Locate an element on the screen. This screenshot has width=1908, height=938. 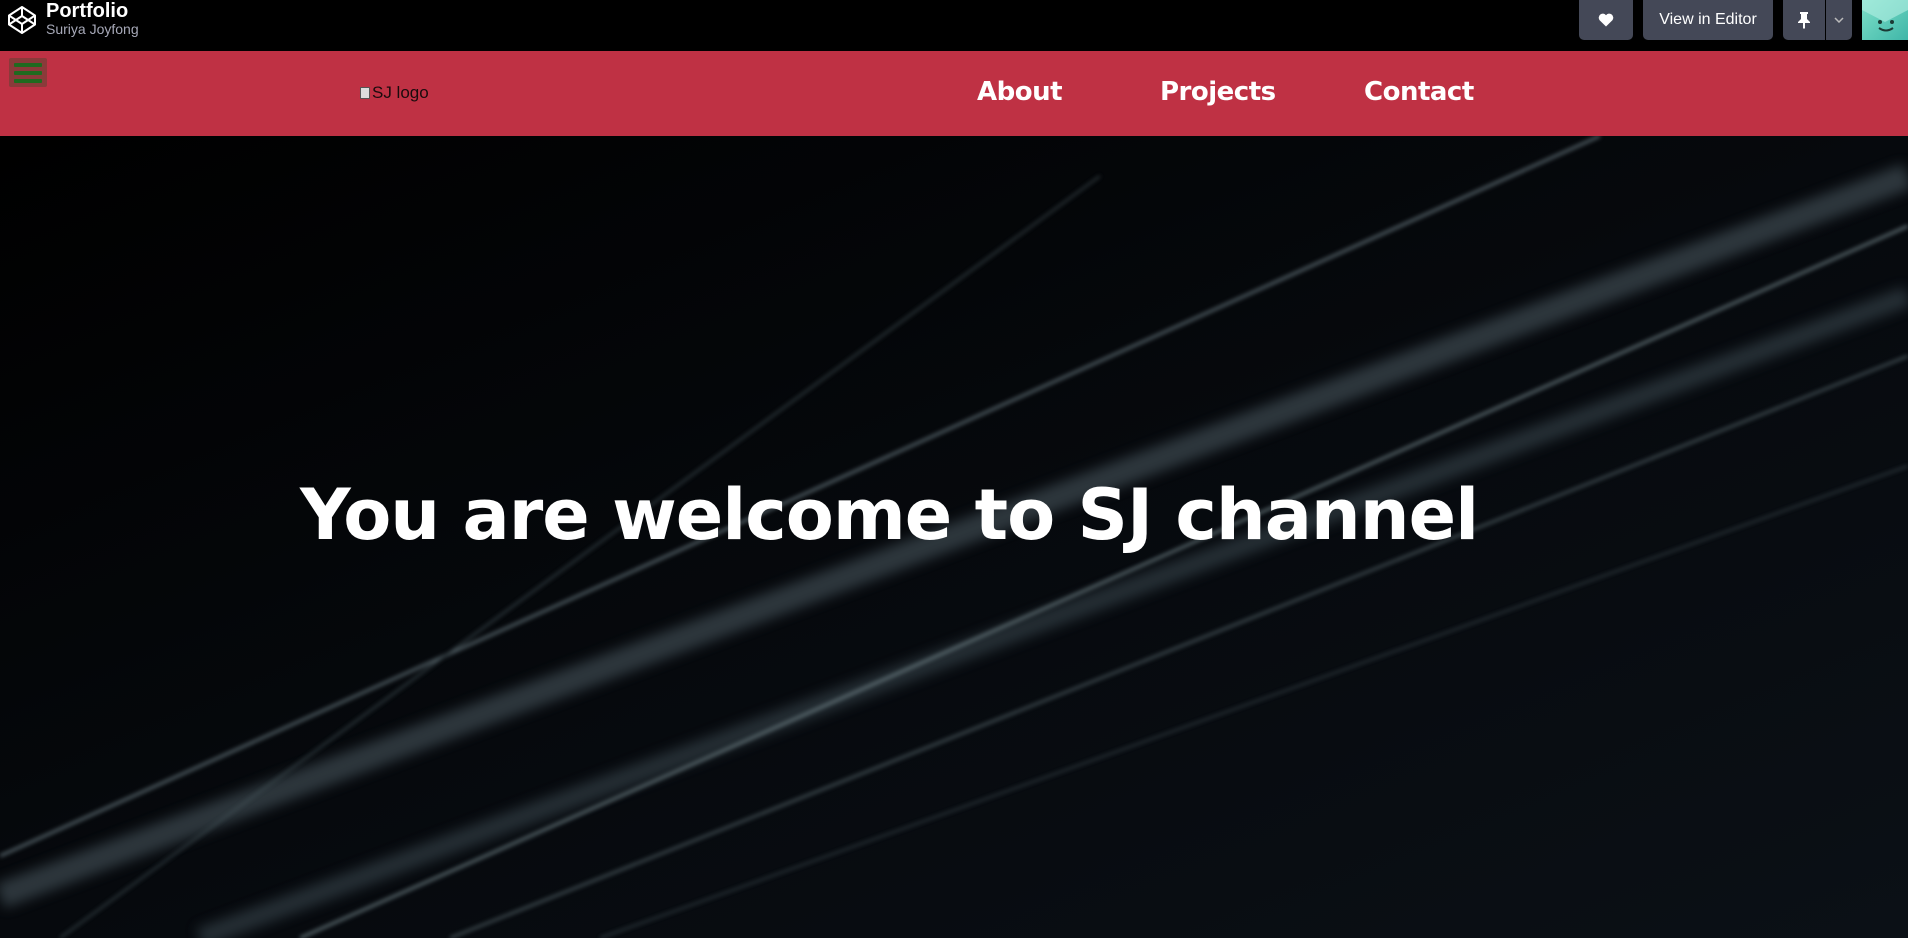
hamburger-icon is located at coordinates (28, 64).